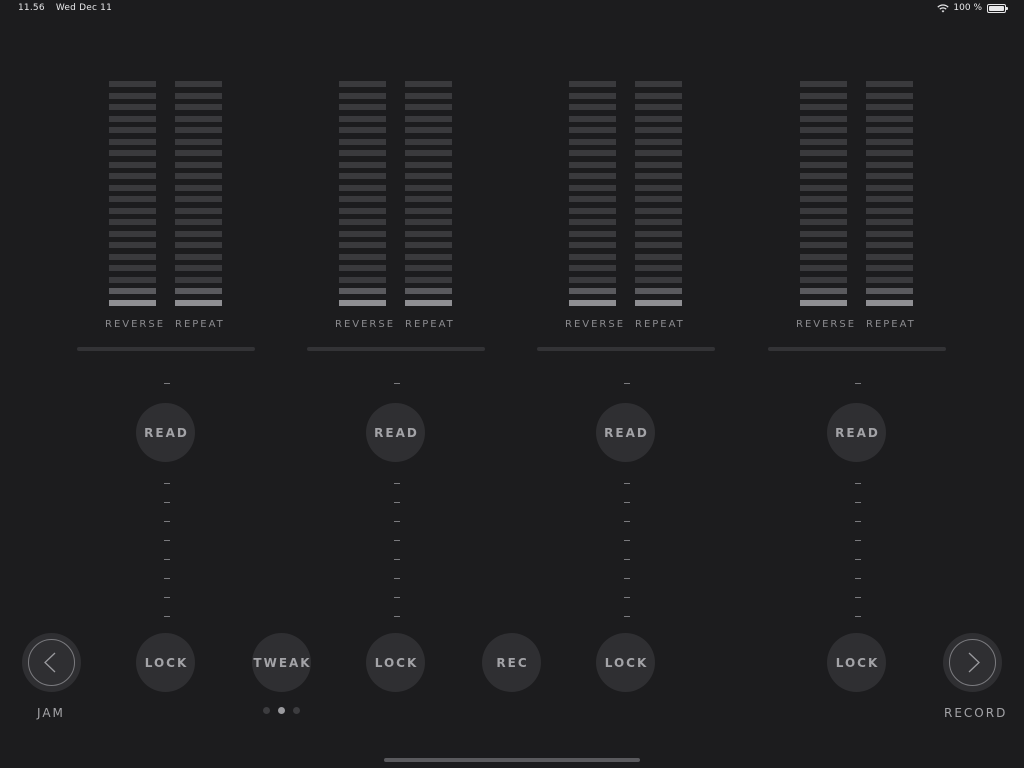 Image resolution: width=1024 pixels, height=768 pixels. What do you see at coordinates (511, 662) in the screenshot?
I see `rec-button: REC` at bounding box center [511, 662].